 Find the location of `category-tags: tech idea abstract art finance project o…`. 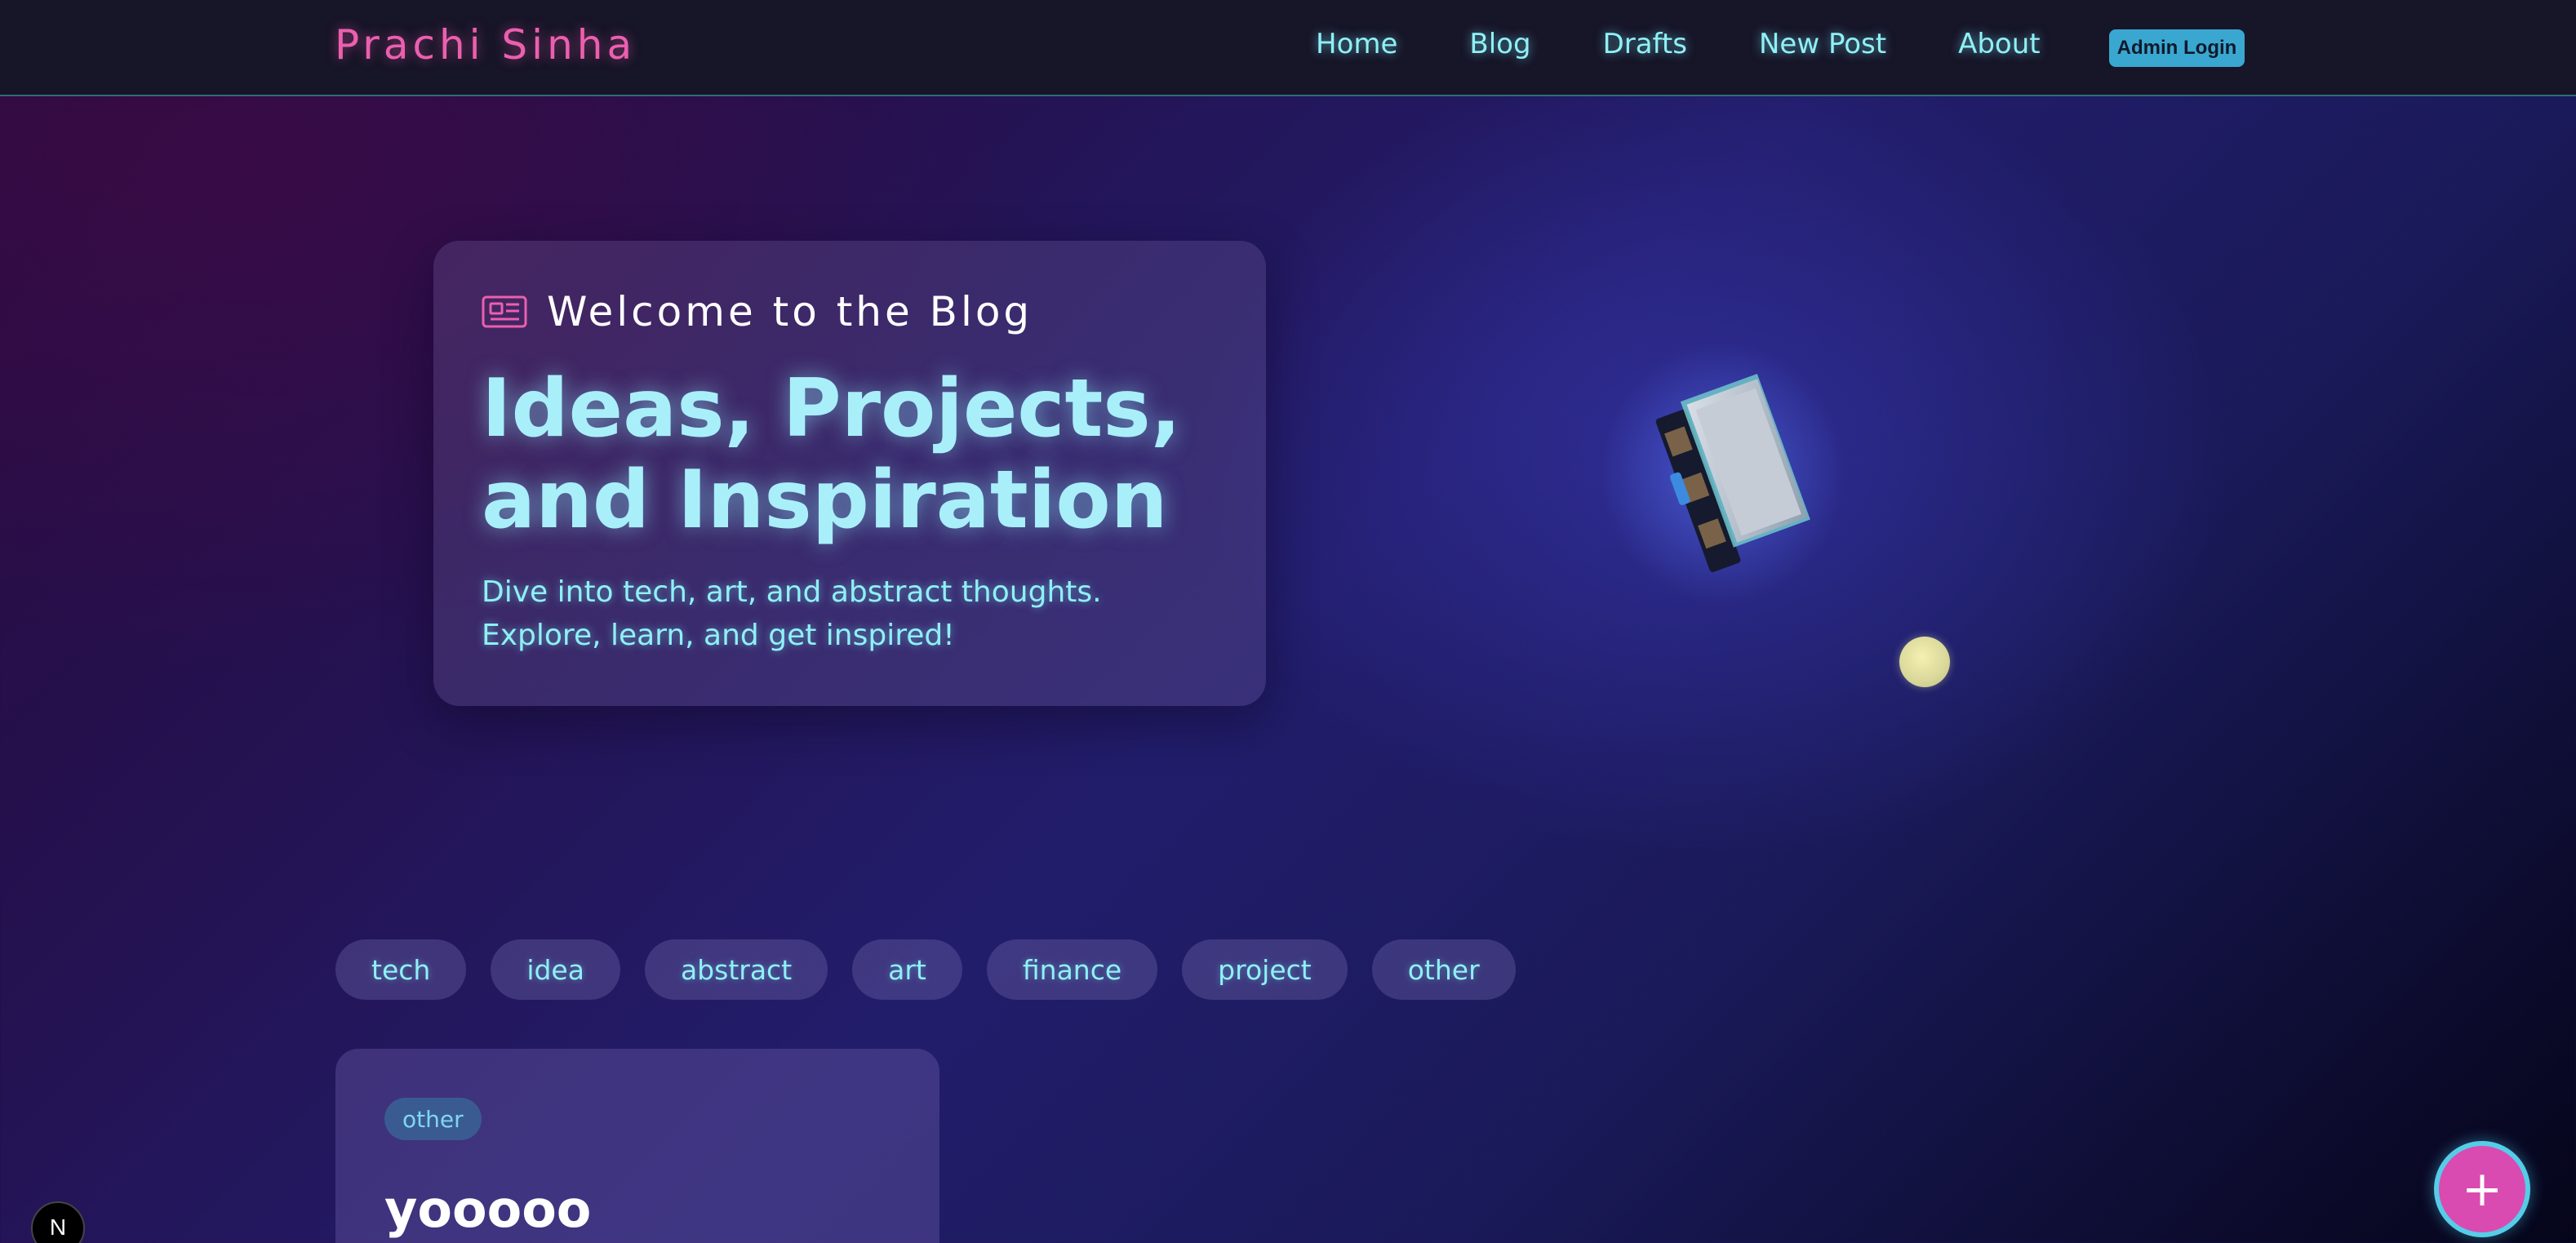

category-tags: tech idea abstract art finance project o… is located at coordinates (937, 969).